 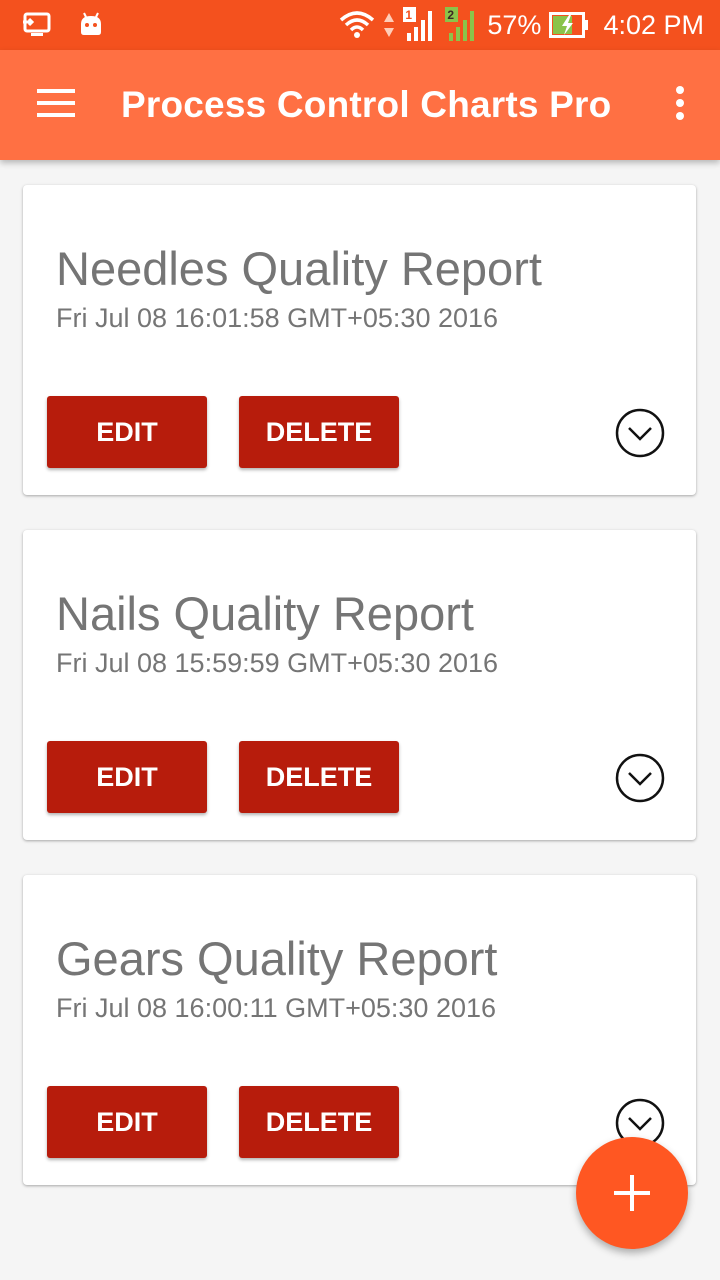 I want to click on plus-icon, so click(x=632, y=1193).